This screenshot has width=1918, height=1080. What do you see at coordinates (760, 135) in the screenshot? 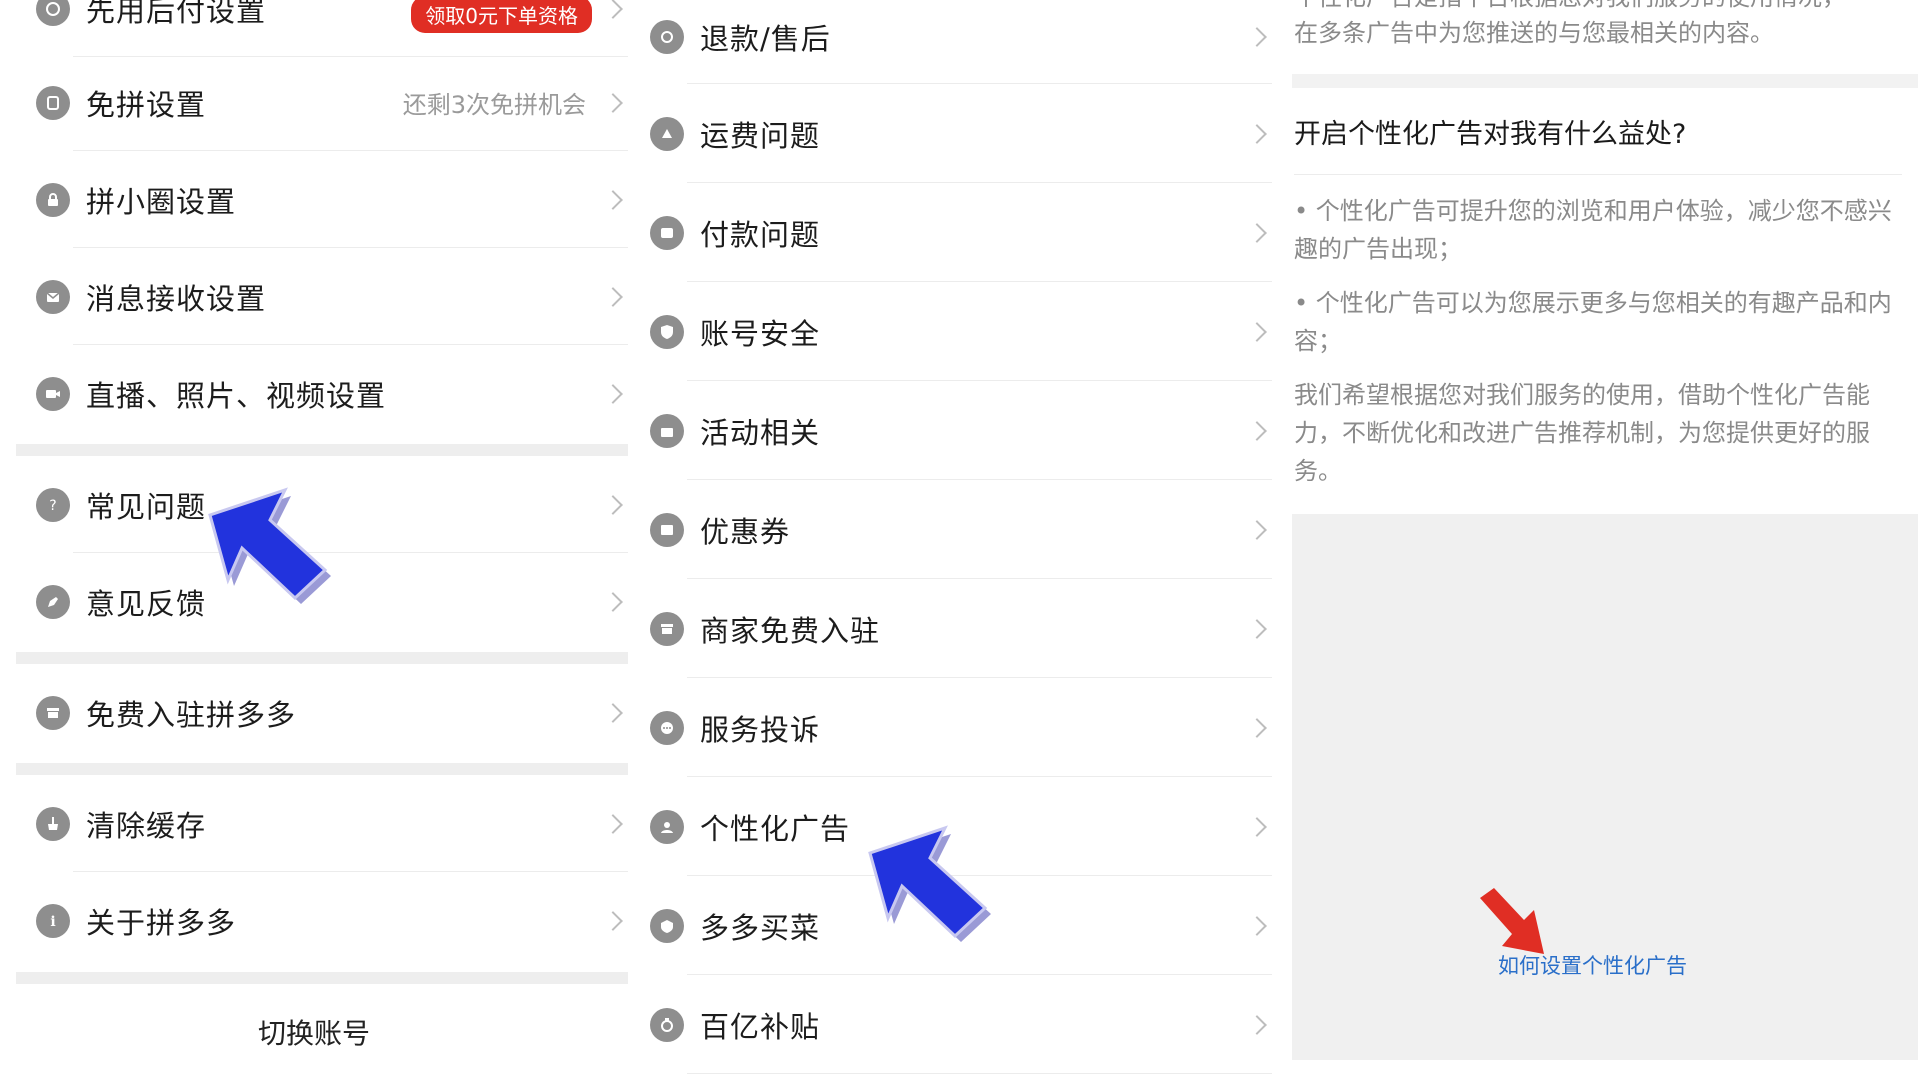
I see `help-item-label: 运费问题` at bounding box center [760, 135].